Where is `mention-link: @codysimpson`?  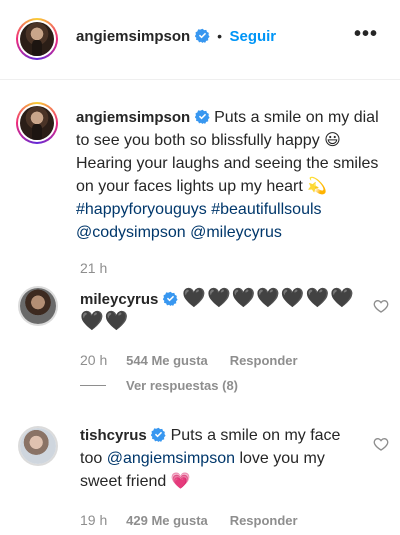 mention-link: @codysimpson is located at coordinates (131, 232).